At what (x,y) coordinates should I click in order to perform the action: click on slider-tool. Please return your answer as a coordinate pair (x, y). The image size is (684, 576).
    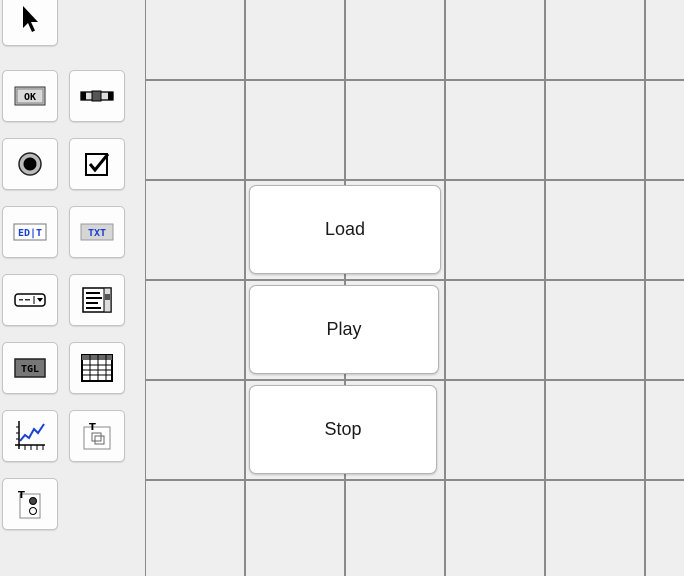
    Looking at the image, I should click on (97, 96).